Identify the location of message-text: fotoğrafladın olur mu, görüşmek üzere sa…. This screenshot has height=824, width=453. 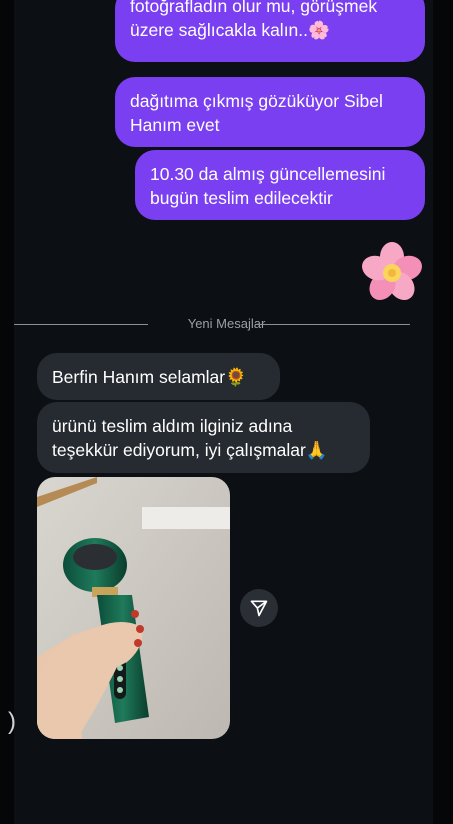
(254, 20).